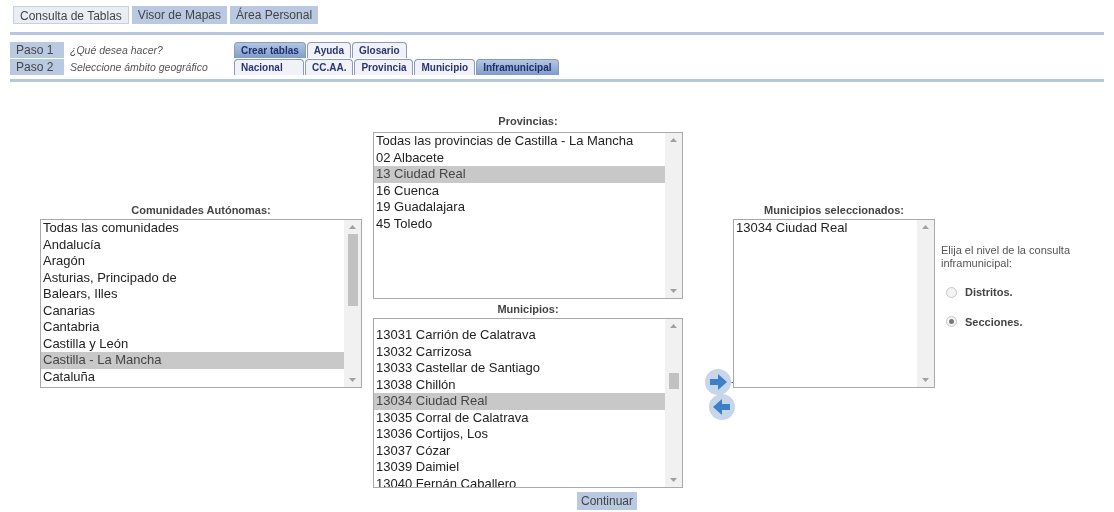 Image resolution: width=1114 pixels, height=512 pixels. What do you see at coordinates (192, 261) in the screenshot?
I see `list-option: Aragón` at bounding box center [192, 261].